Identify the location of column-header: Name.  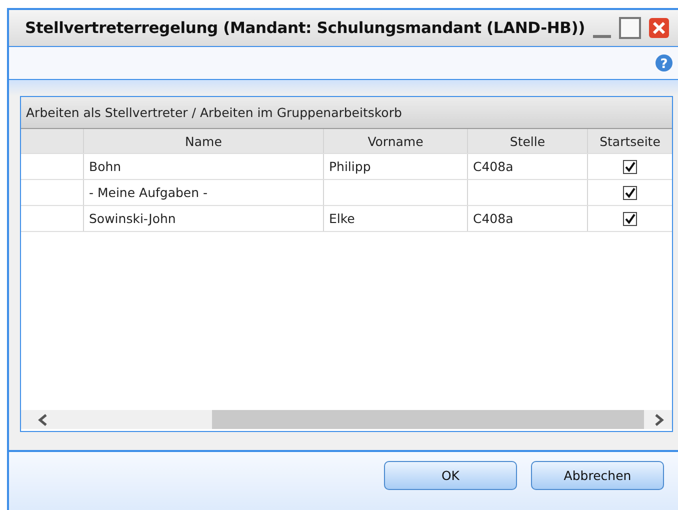
(204, 141).